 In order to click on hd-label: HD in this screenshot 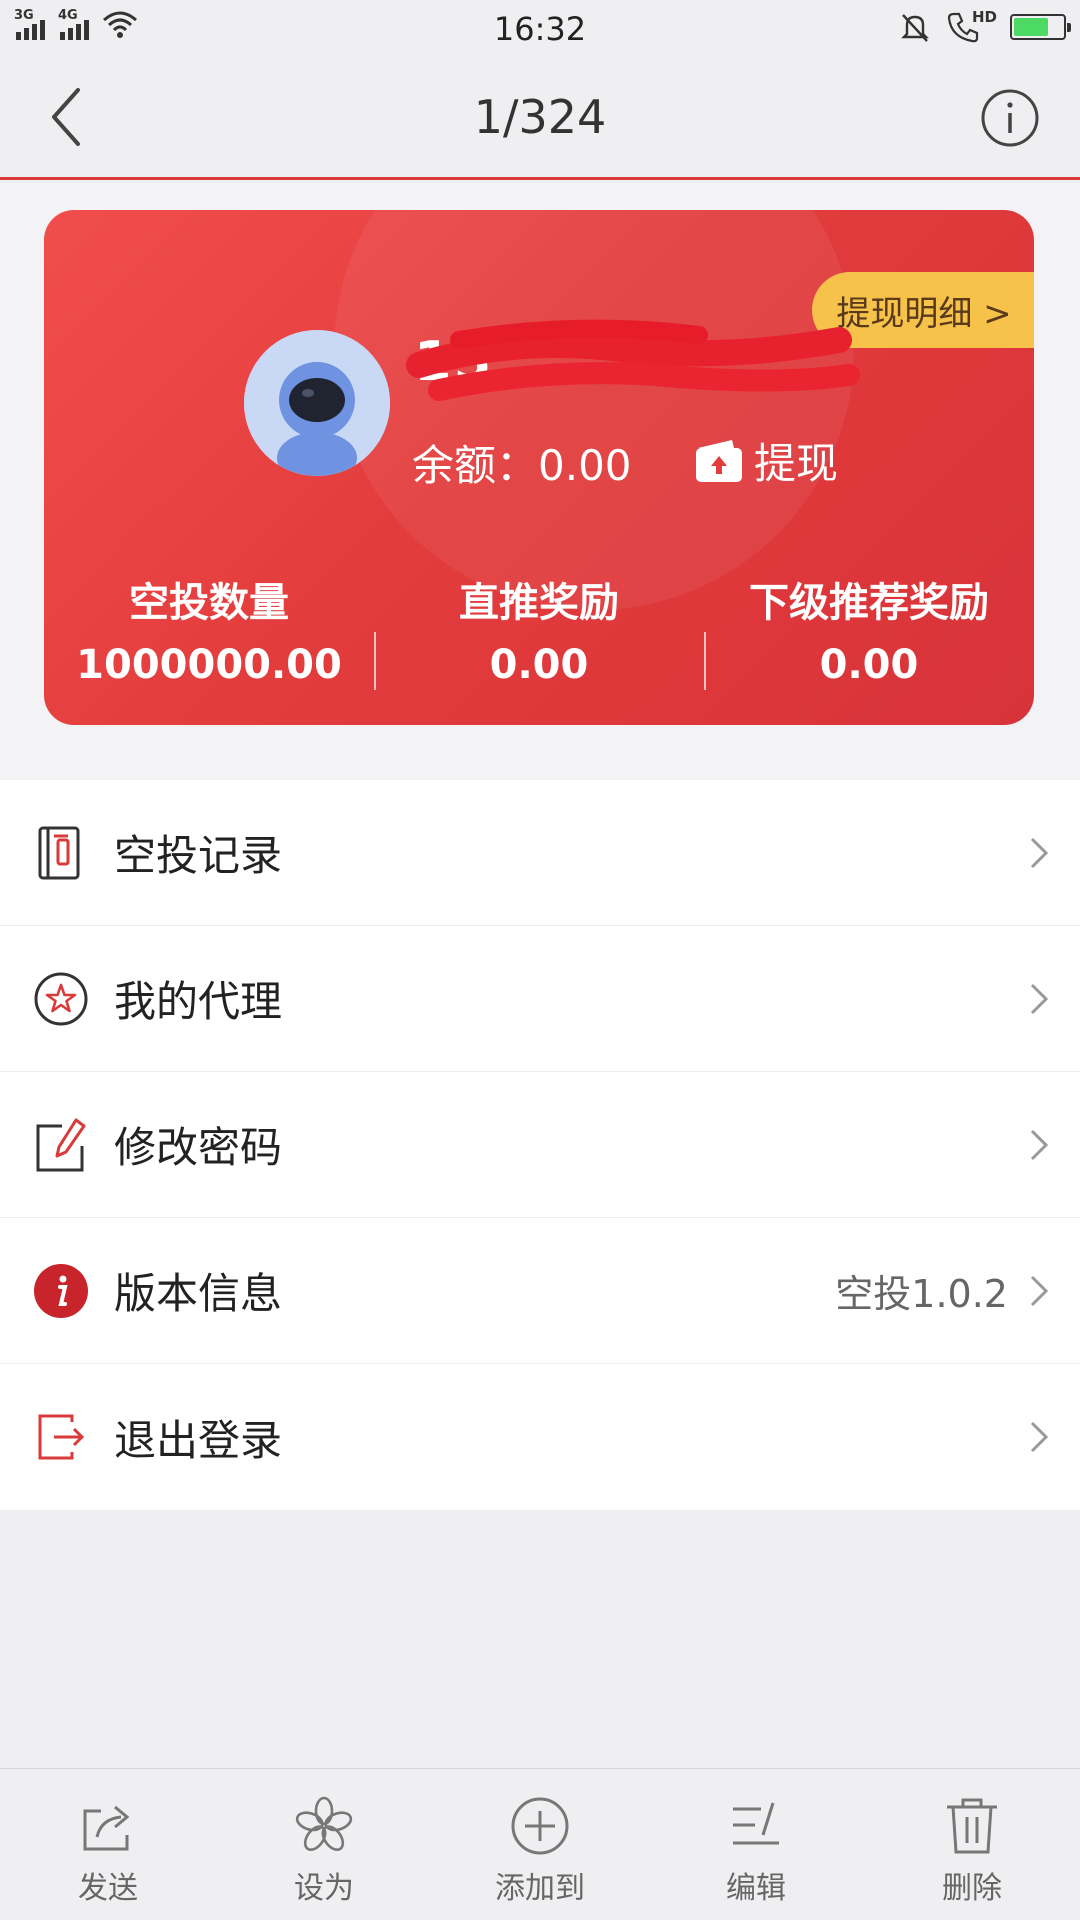, I will do `click(985, 17)`.